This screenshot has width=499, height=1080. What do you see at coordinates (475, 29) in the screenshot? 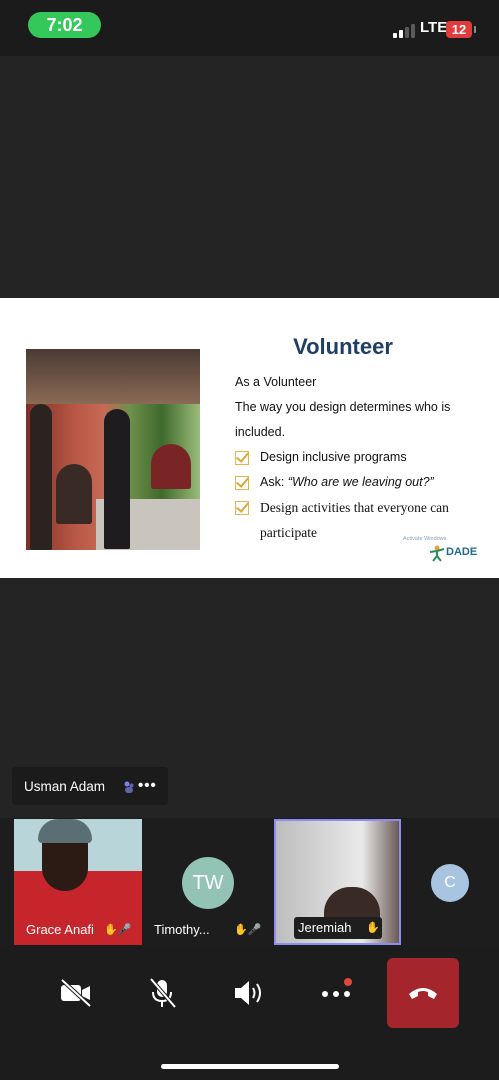
I see `battery-tip` at bounding box center [475, 29].